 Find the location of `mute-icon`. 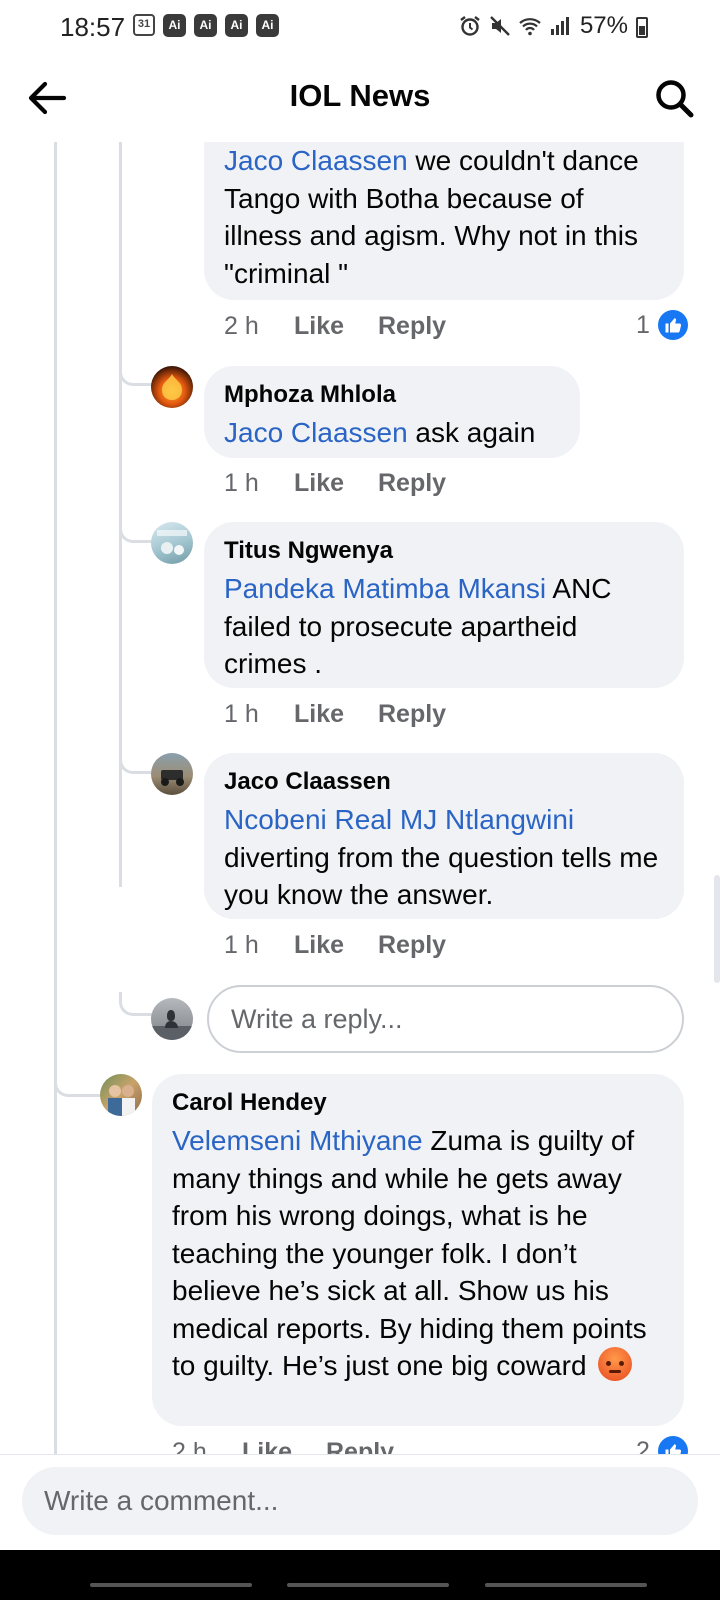

mute-icon is located at coordinates (500, 26).